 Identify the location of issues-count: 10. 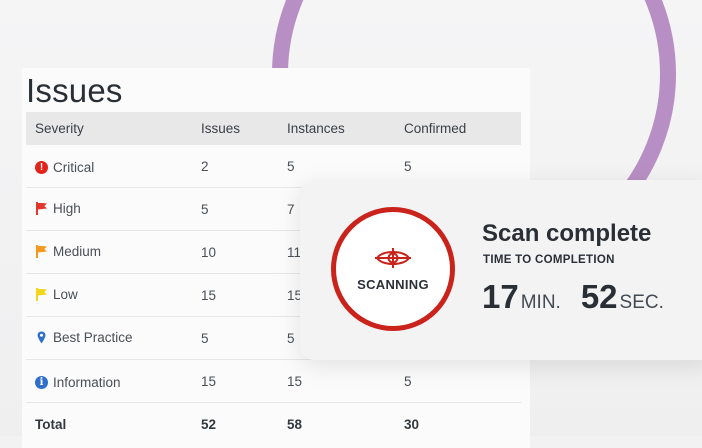
(235, 252).